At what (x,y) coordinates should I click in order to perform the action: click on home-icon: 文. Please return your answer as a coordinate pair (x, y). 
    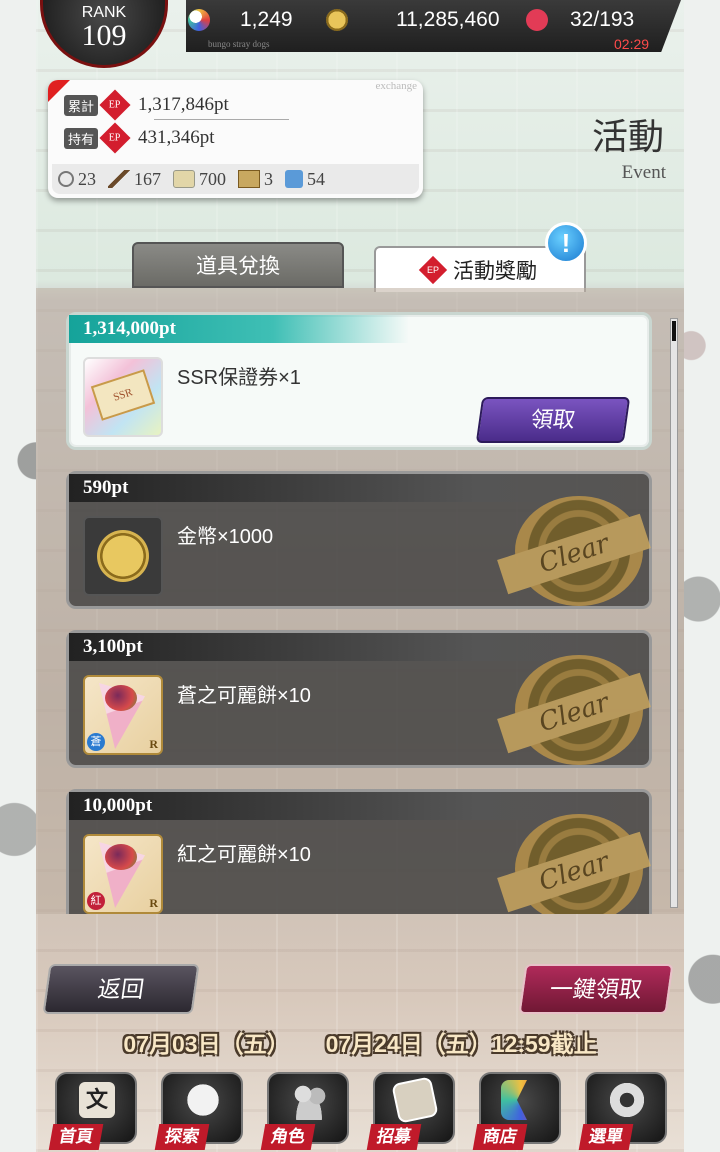
    Looking at the image, I should click on (97, 1100).